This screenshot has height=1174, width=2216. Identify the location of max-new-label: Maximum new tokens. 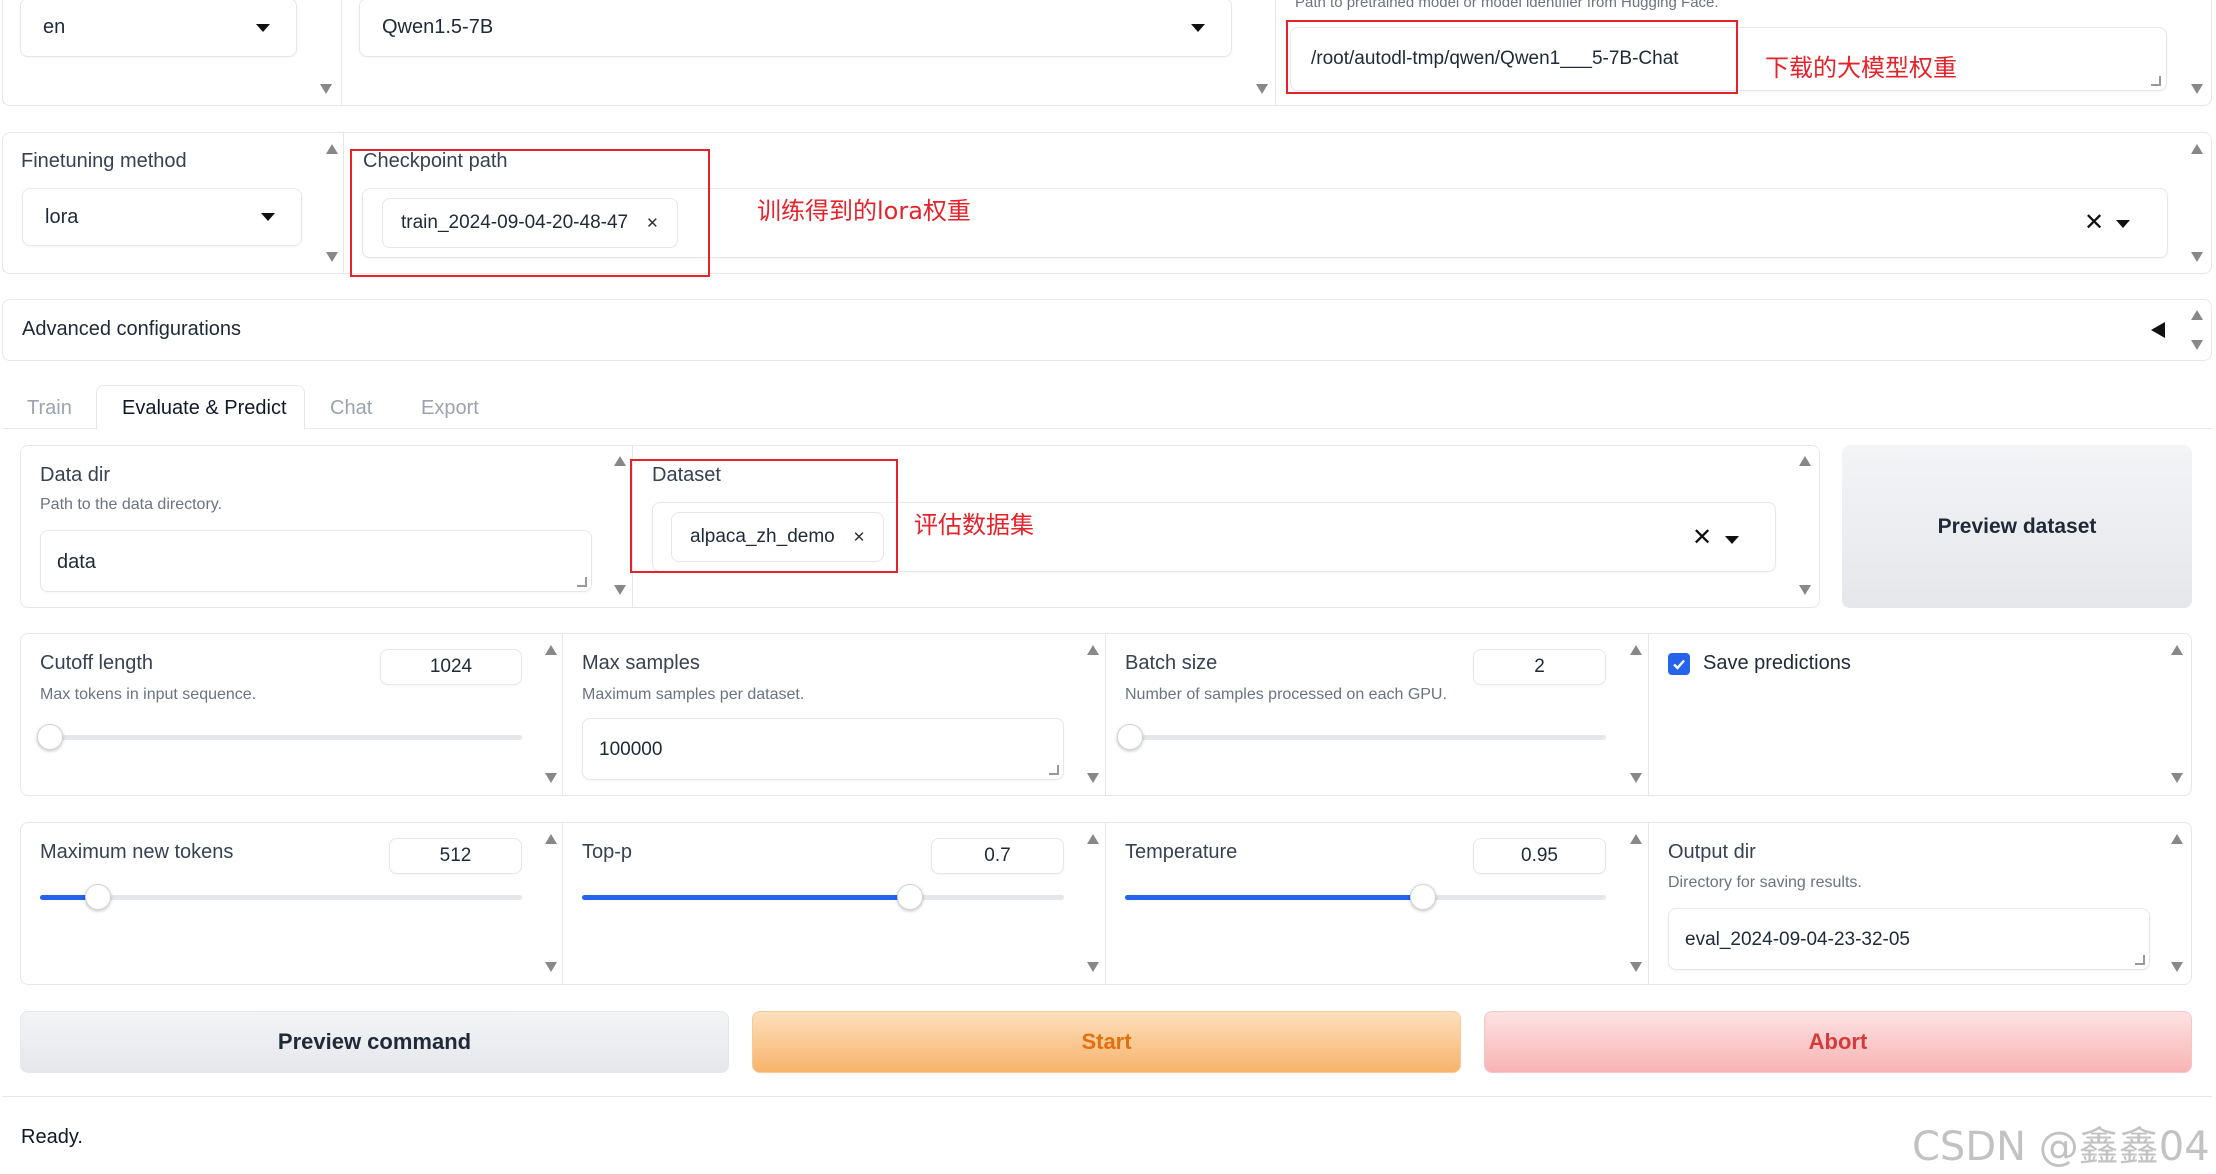
(137, 852).